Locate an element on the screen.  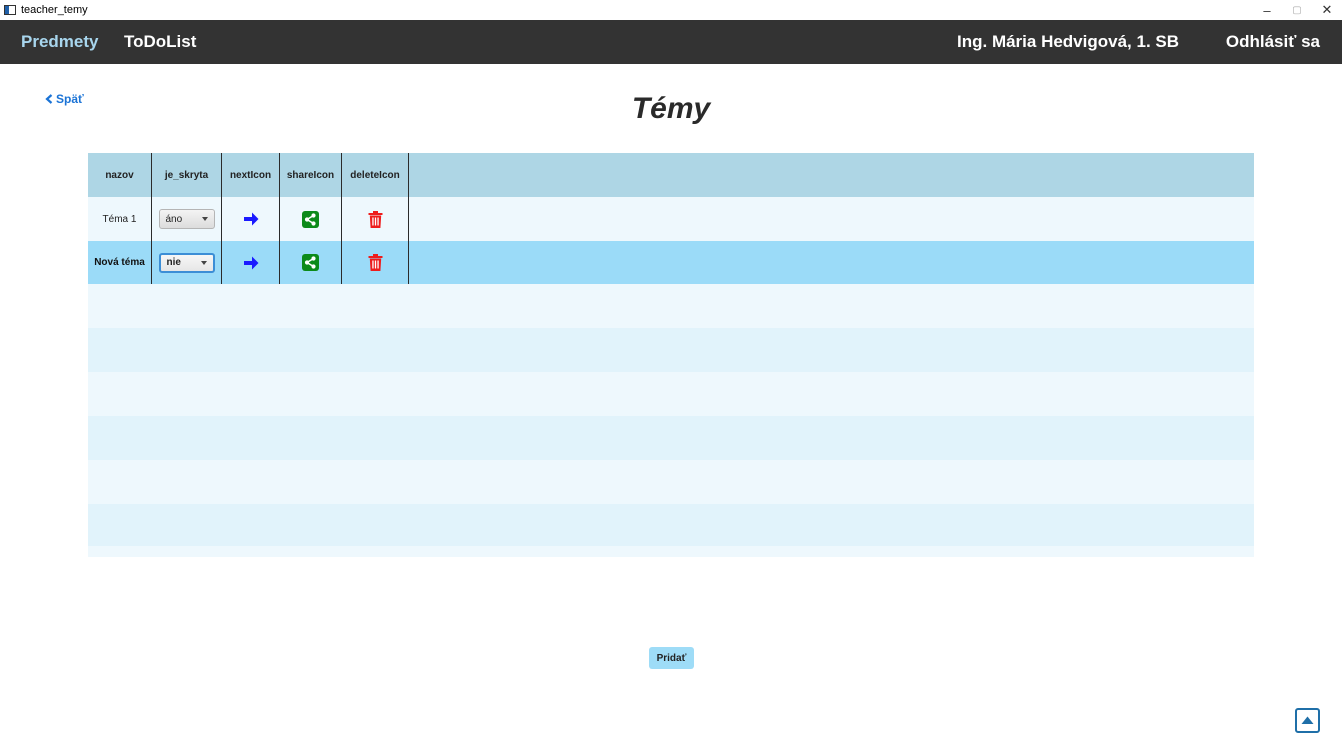
table-row-selected: Nová téma nie is located at coordinates (671, 262).